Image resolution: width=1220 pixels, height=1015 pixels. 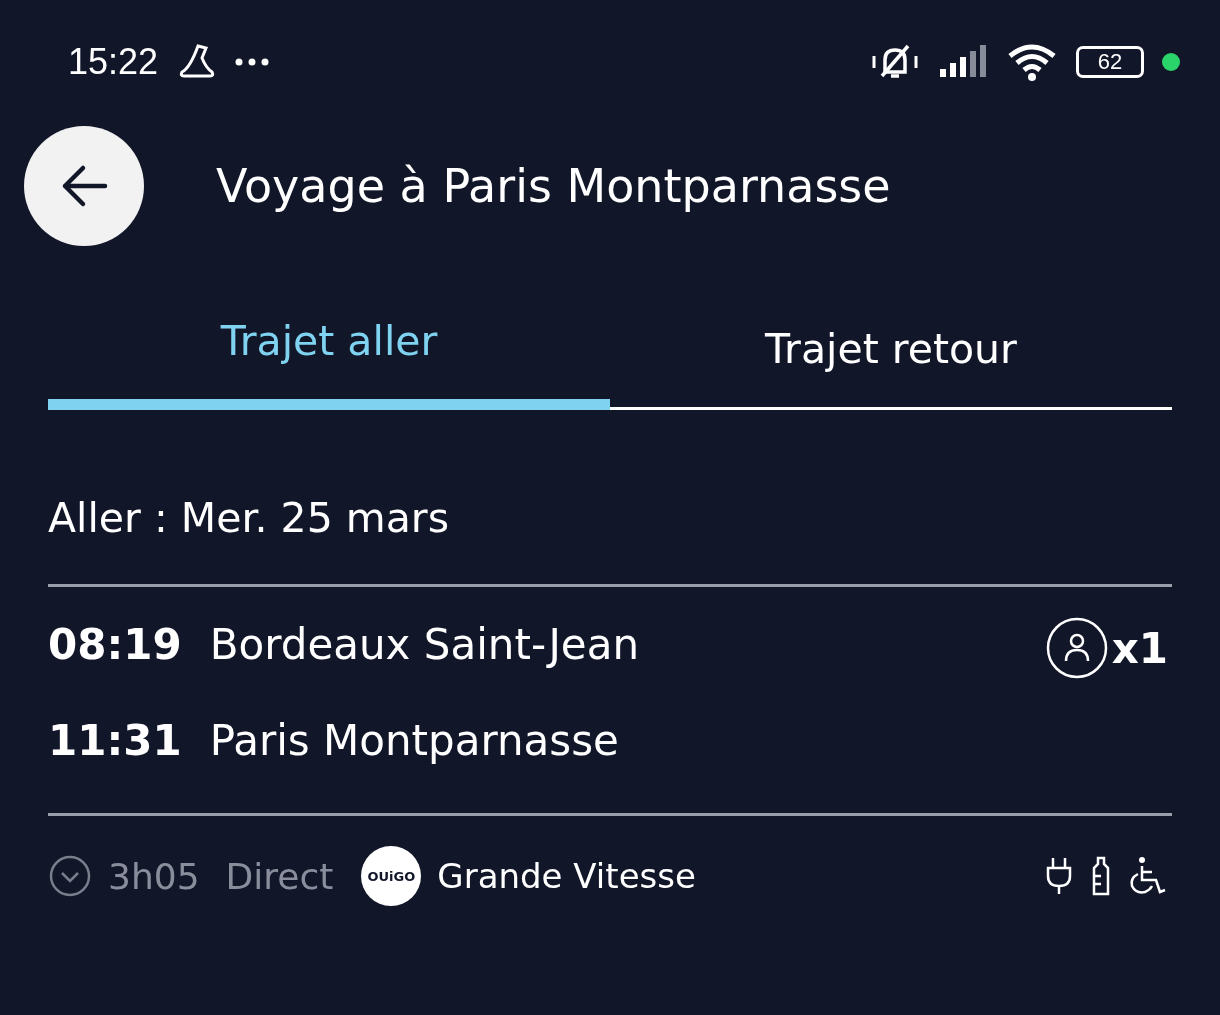 I want to click on wheelchair-icon, so click(x=1148, y=876).